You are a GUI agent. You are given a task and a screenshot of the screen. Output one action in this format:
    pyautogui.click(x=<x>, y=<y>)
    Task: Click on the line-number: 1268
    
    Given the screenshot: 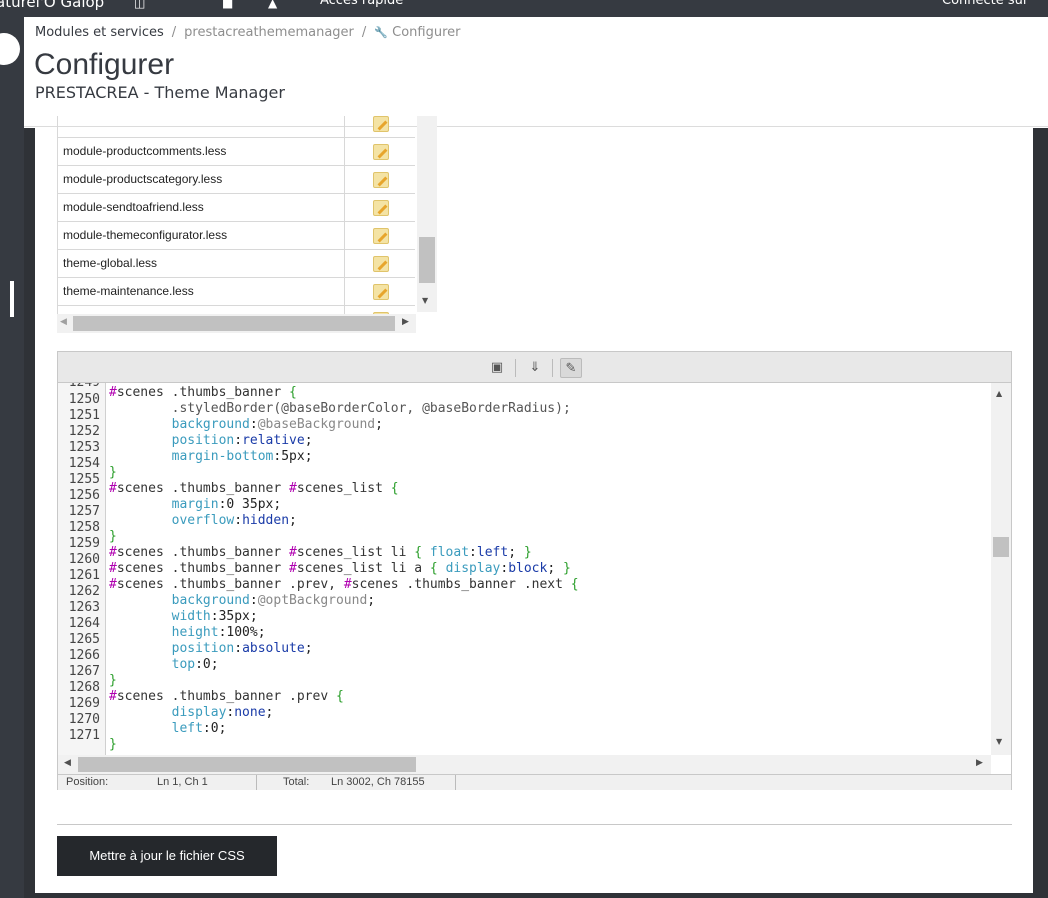 What is the action you would take?
    pyautogui.click(x=84, y=687)
    